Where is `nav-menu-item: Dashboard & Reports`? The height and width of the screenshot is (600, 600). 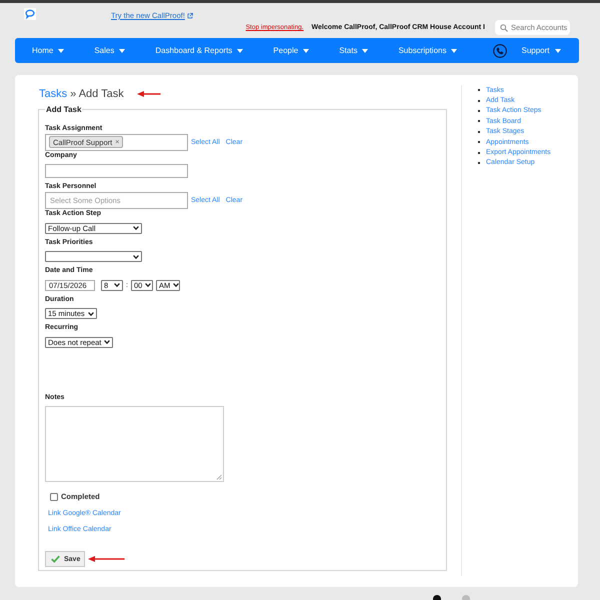 nav-menu-item: Dashboard & Reports is located at coordinates (199, 50).